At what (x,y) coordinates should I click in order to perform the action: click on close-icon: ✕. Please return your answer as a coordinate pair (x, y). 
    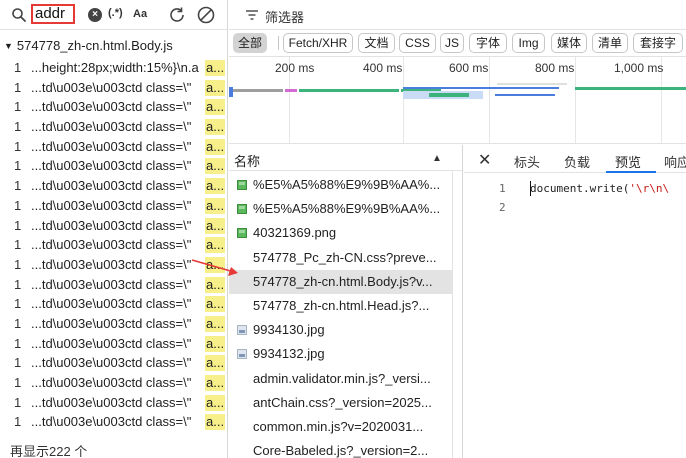
    Looking at the image, I should click on (484, 160).